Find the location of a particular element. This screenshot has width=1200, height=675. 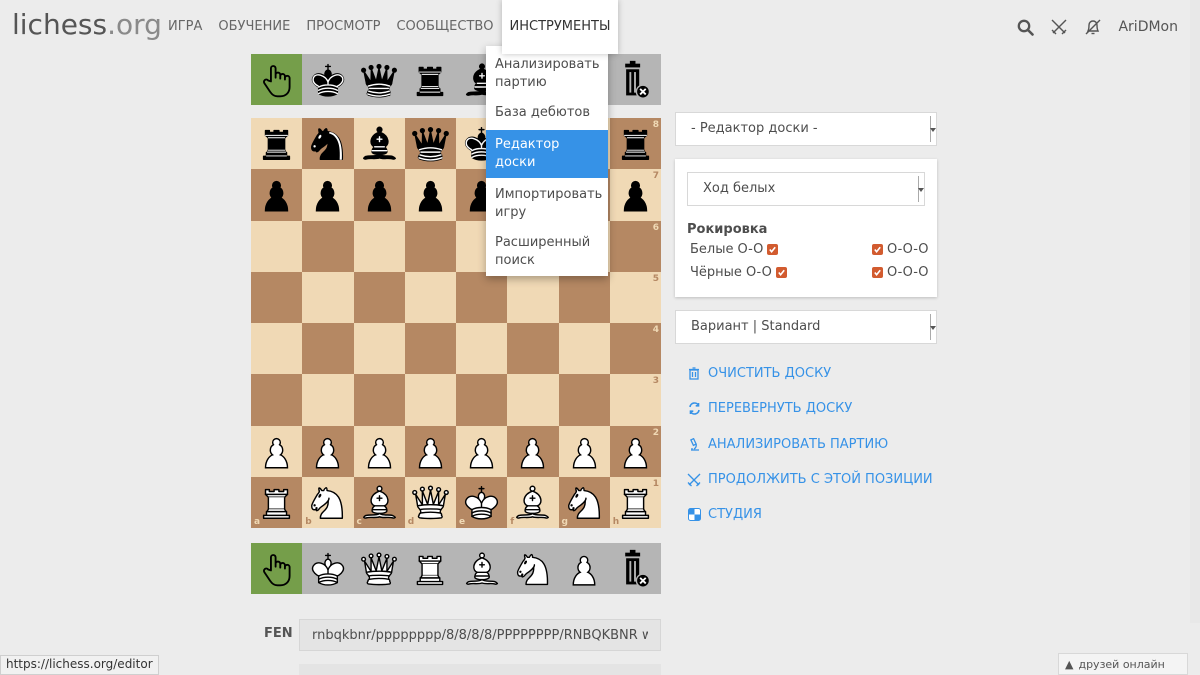

bottom-spare-white-rook-icon is located at coordinates (430, 568).